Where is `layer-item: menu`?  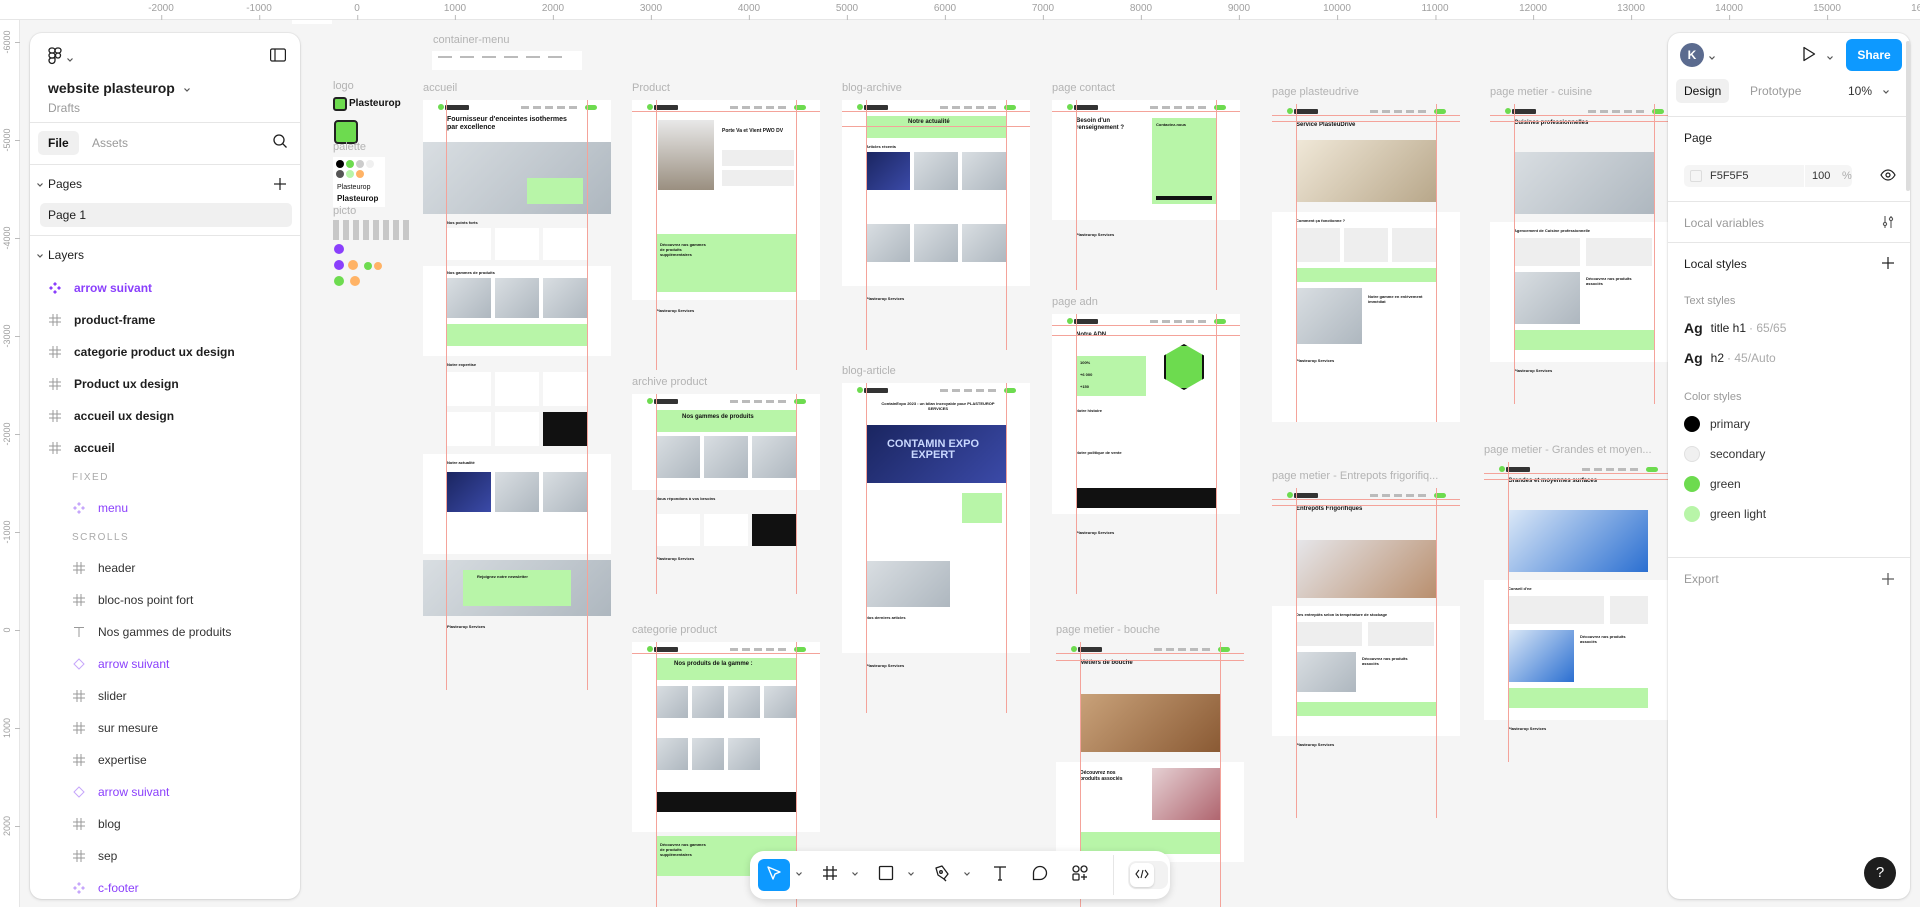 layer-item: menu is located at coordinates (165, 508).